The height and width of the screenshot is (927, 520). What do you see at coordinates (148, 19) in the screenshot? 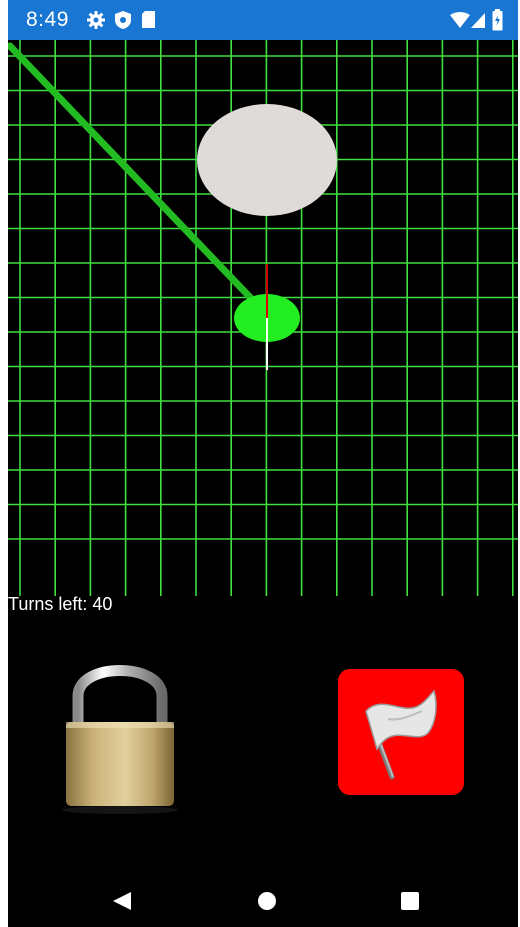
I see `sd-card-icon` at bounding box center [148, 19].